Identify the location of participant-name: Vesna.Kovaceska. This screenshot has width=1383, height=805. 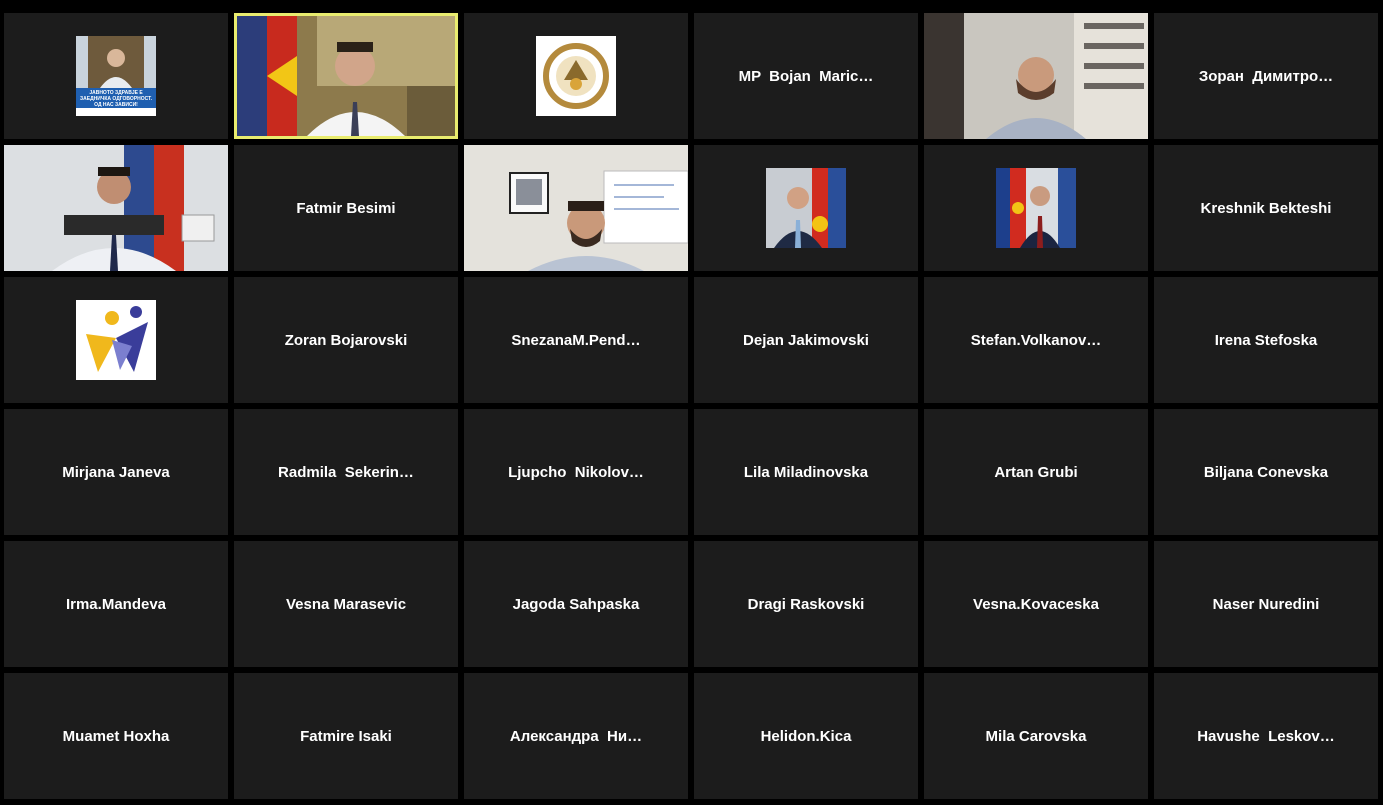
(1036, 604).